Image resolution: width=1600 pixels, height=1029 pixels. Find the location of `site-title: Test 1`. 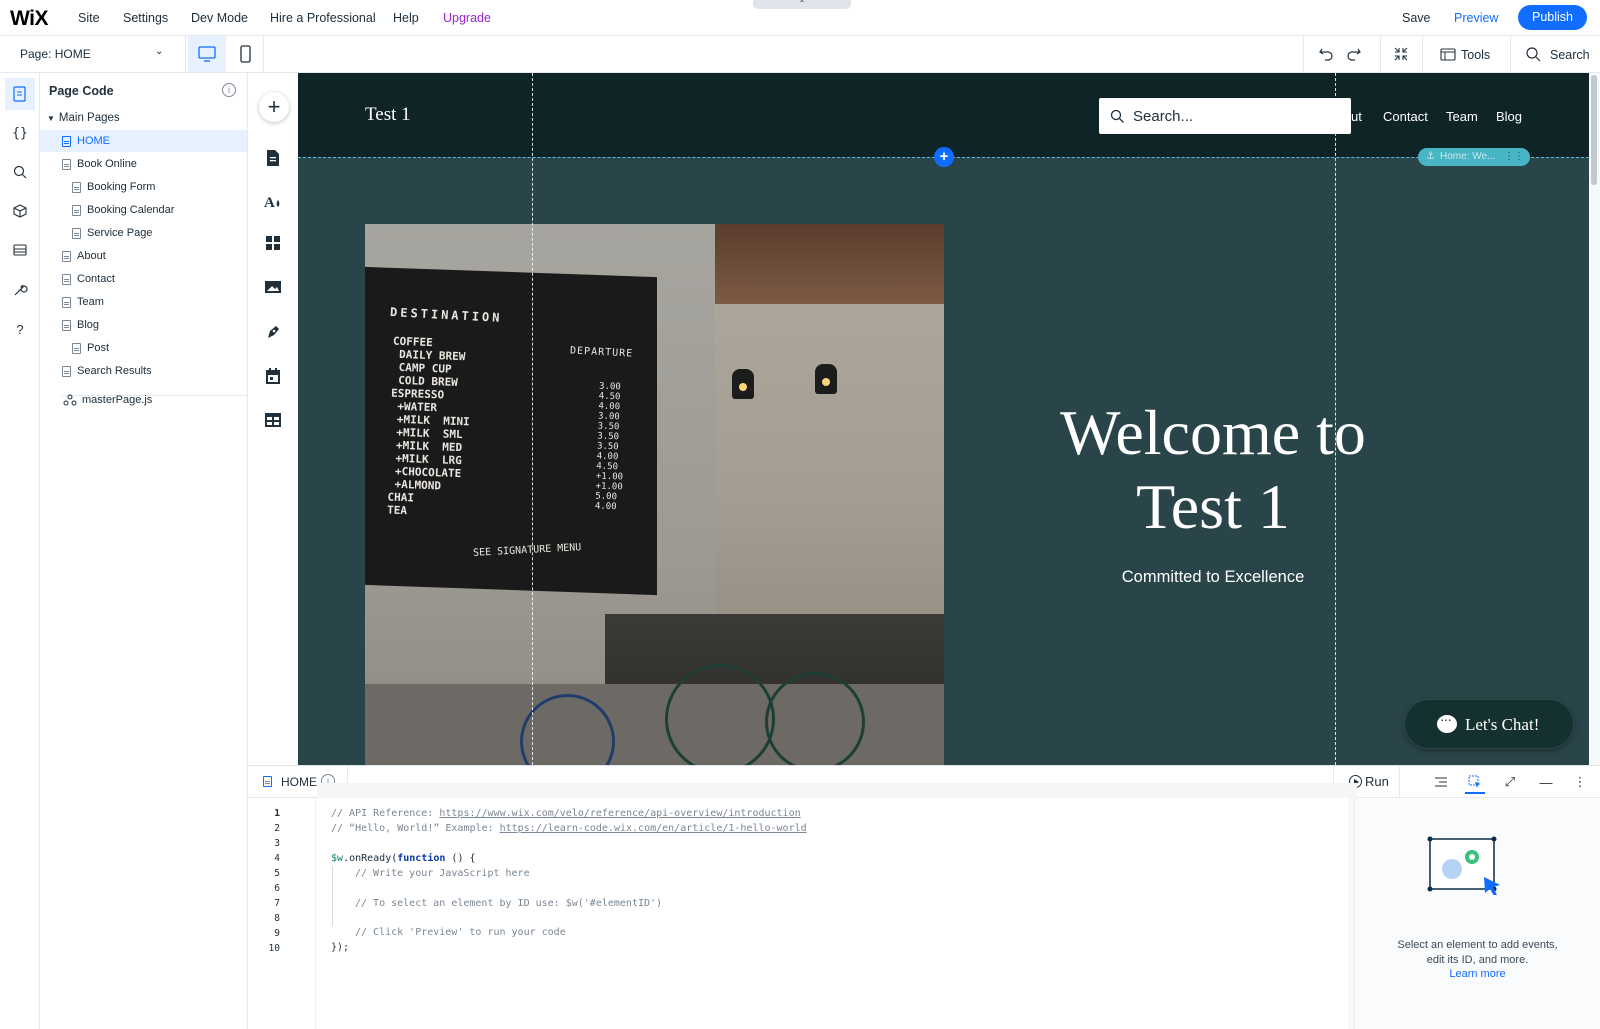

site-title: Test 1 is located at coordinates (388, 115).